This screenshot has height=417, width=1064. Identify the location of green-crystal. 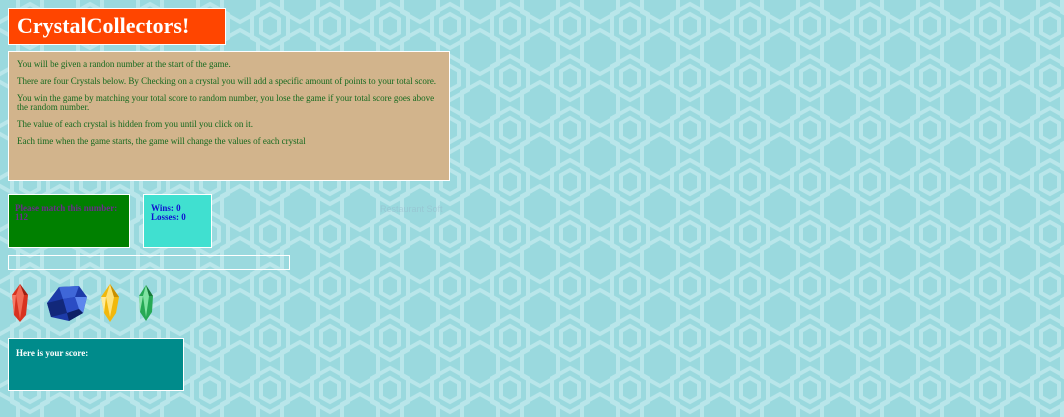
(146, 303).